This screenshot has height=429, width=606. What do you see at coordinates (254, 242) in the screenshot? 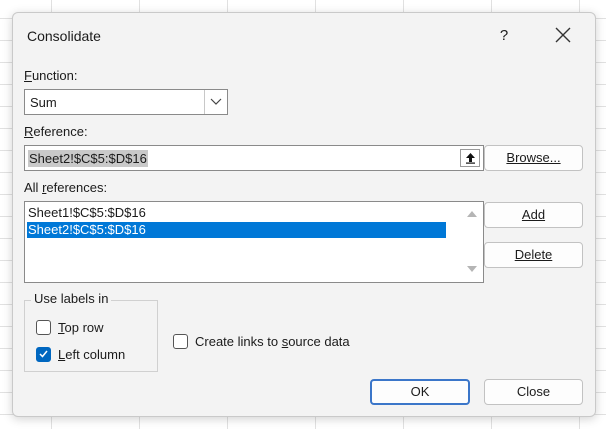
I see `references-listbox: Sheet1!$C$5:$D$16 Sheet2!$C$5:$D$16` at bounding box center [254, 242].